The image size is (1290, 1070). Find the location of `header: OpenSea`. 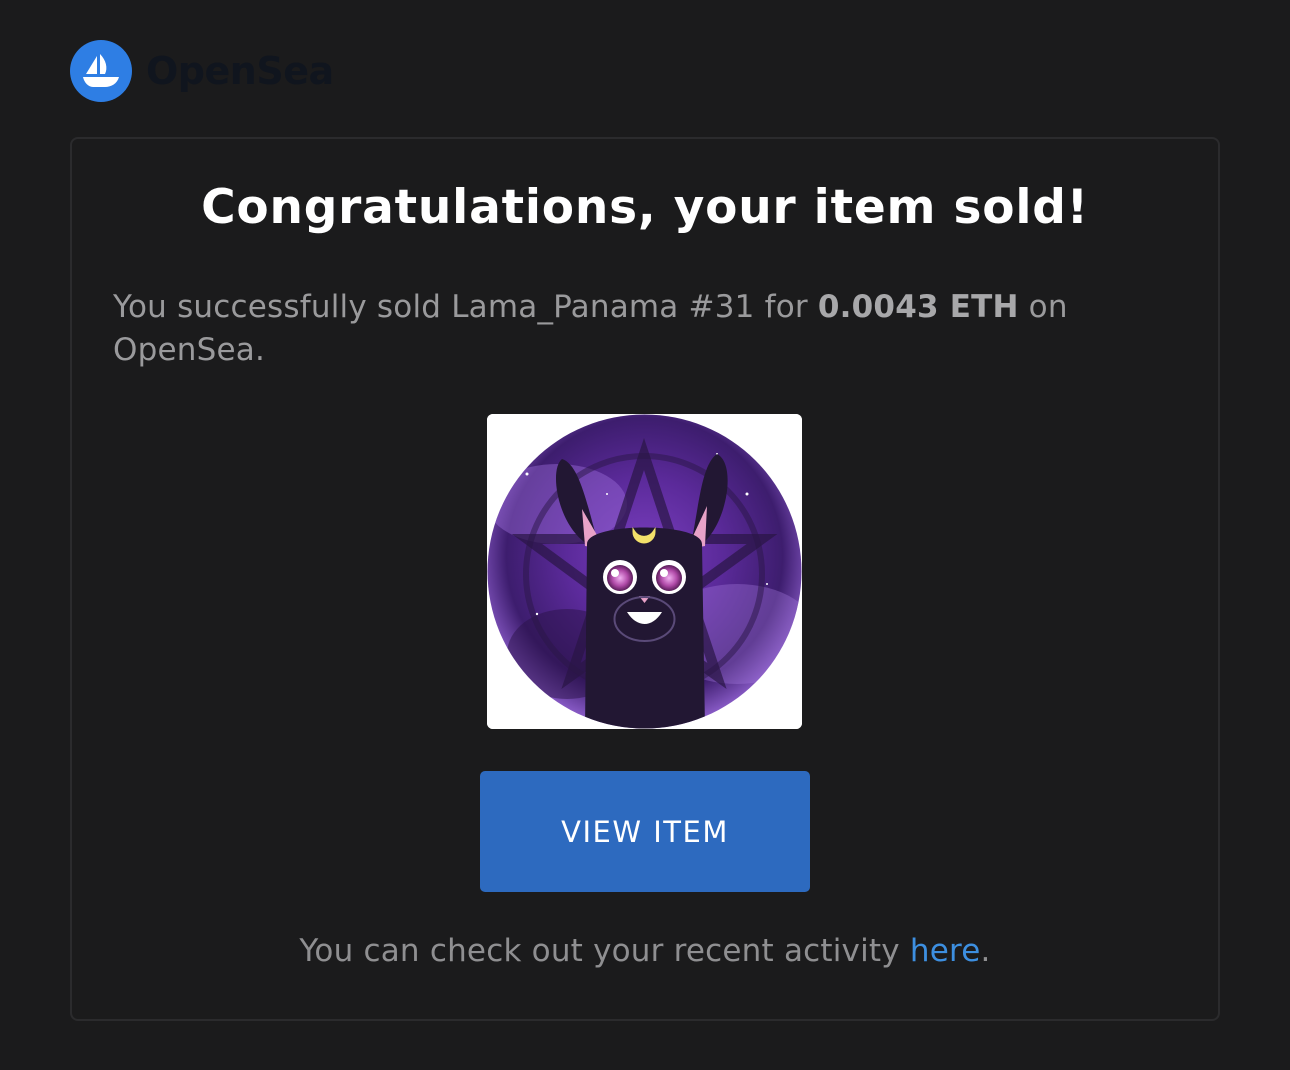

header: OpenSea is located at coordinates (202, 71).